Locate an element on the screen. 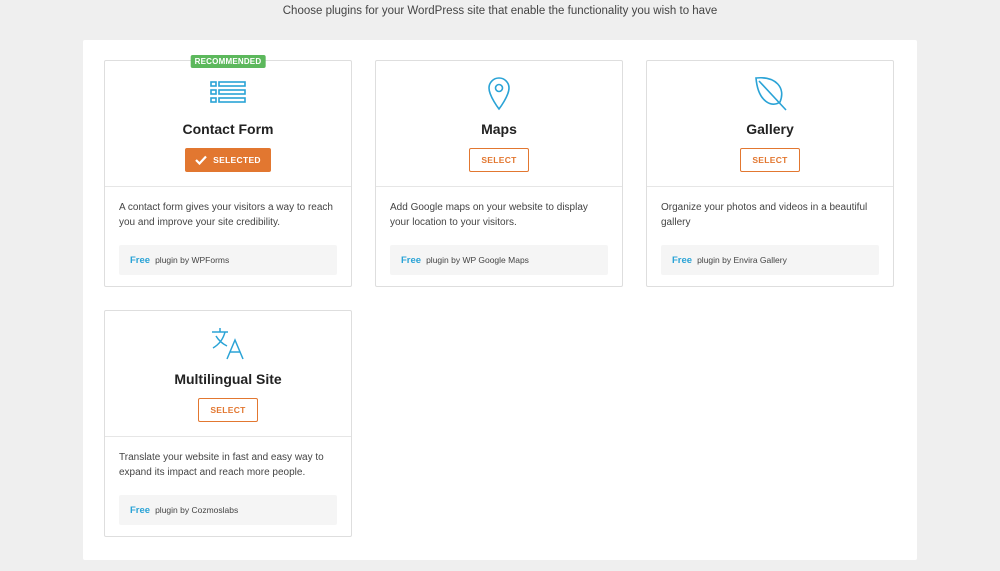  button-label: SELECTED is located at coordinates (237, 160).